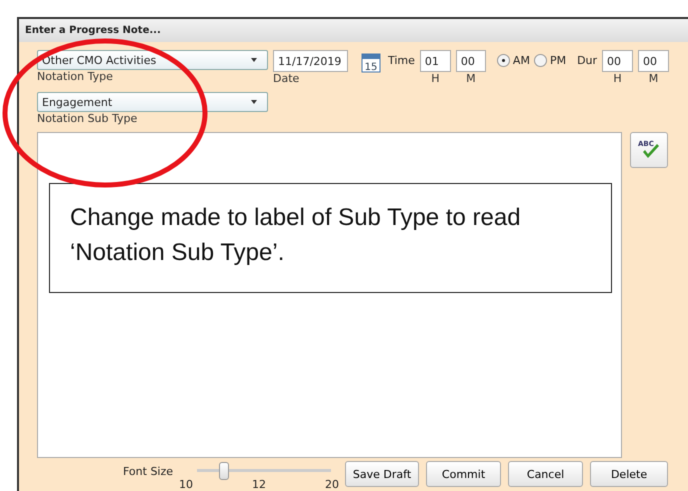 The height and width of the screenshot is (491, 688). Describe the element at coordinates (332, 484) in the screenshot. I see `tick-label: 20` at that location.